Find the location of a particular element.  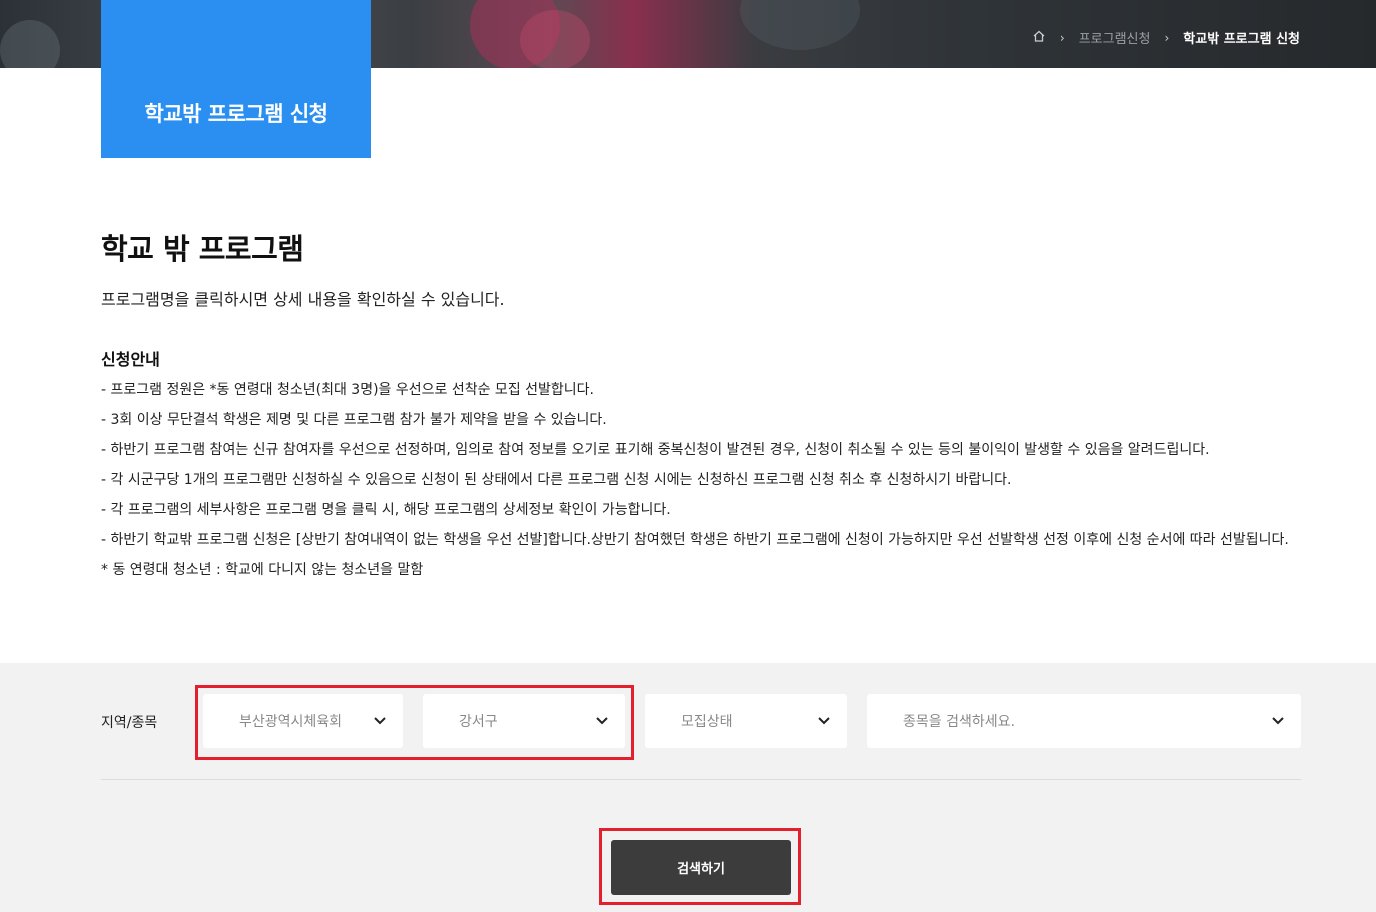

intro-text: 프로그램명을 클릭하시면 상세 내용을 확인하실 수 있습니다. is located at coordinates (303, 299).